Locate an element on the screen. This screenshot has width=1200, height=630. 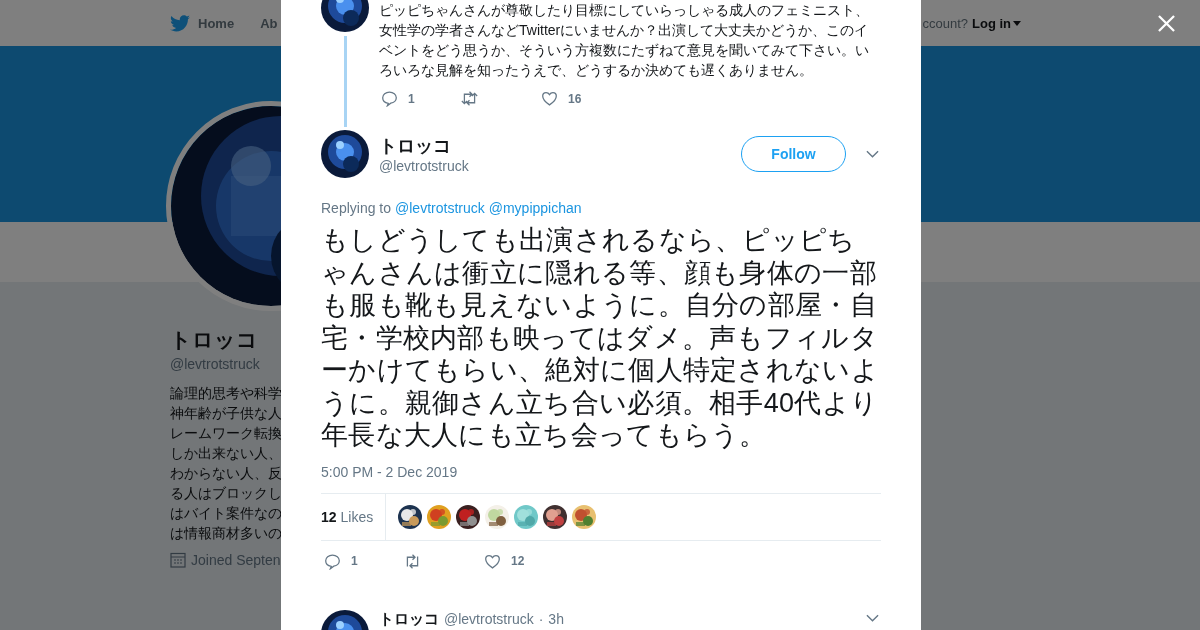
nav-link: Ab is located at coordinates (269, 23).